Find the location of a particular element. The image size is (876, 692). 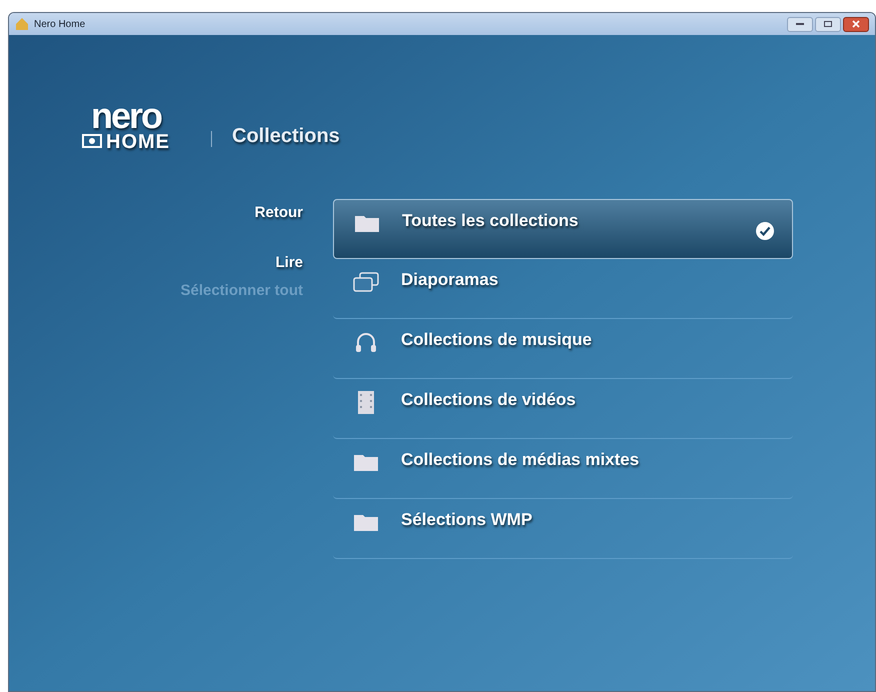

collection-item: Sélections WMP is located at coordinates (563, 529).